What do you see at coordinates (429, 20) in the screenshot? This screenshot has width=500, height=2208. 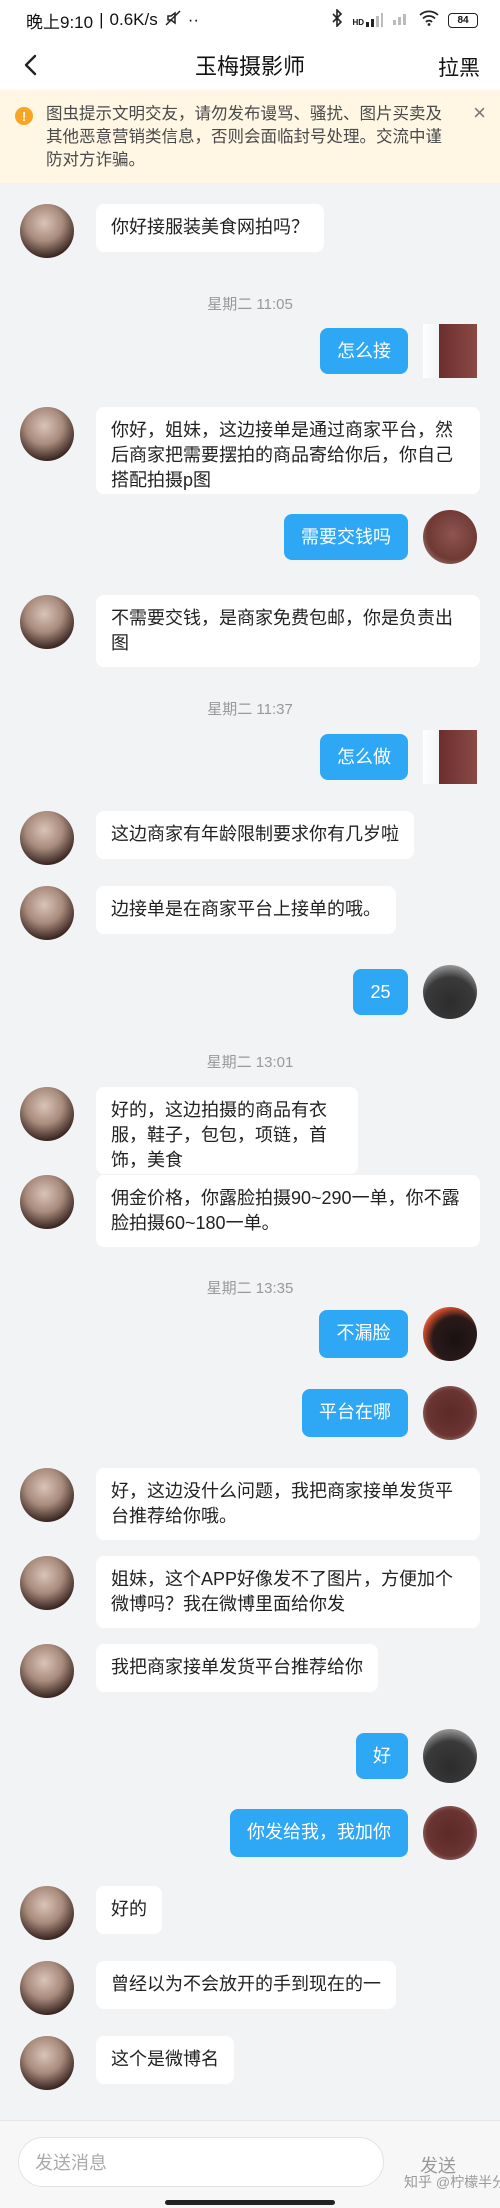 I see `wifi-icon` at bounding box center [429, 20].